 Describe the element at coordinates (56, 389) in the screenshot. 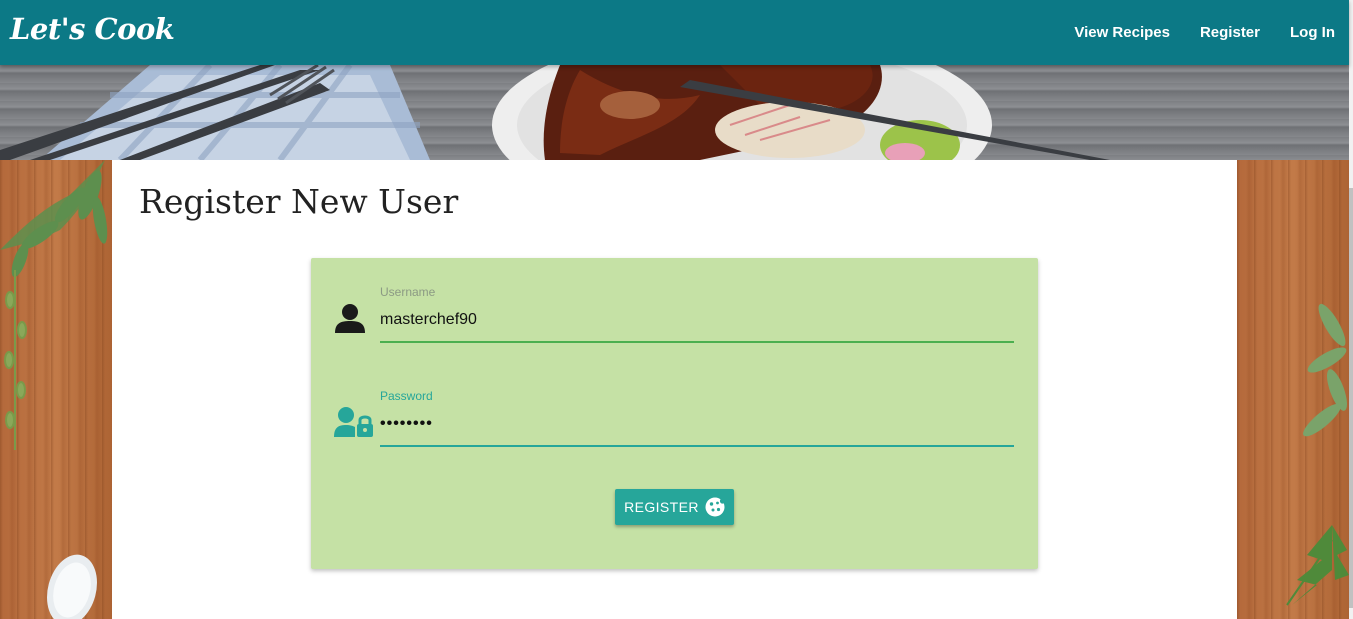

I see `wood-panel-left` at that location.